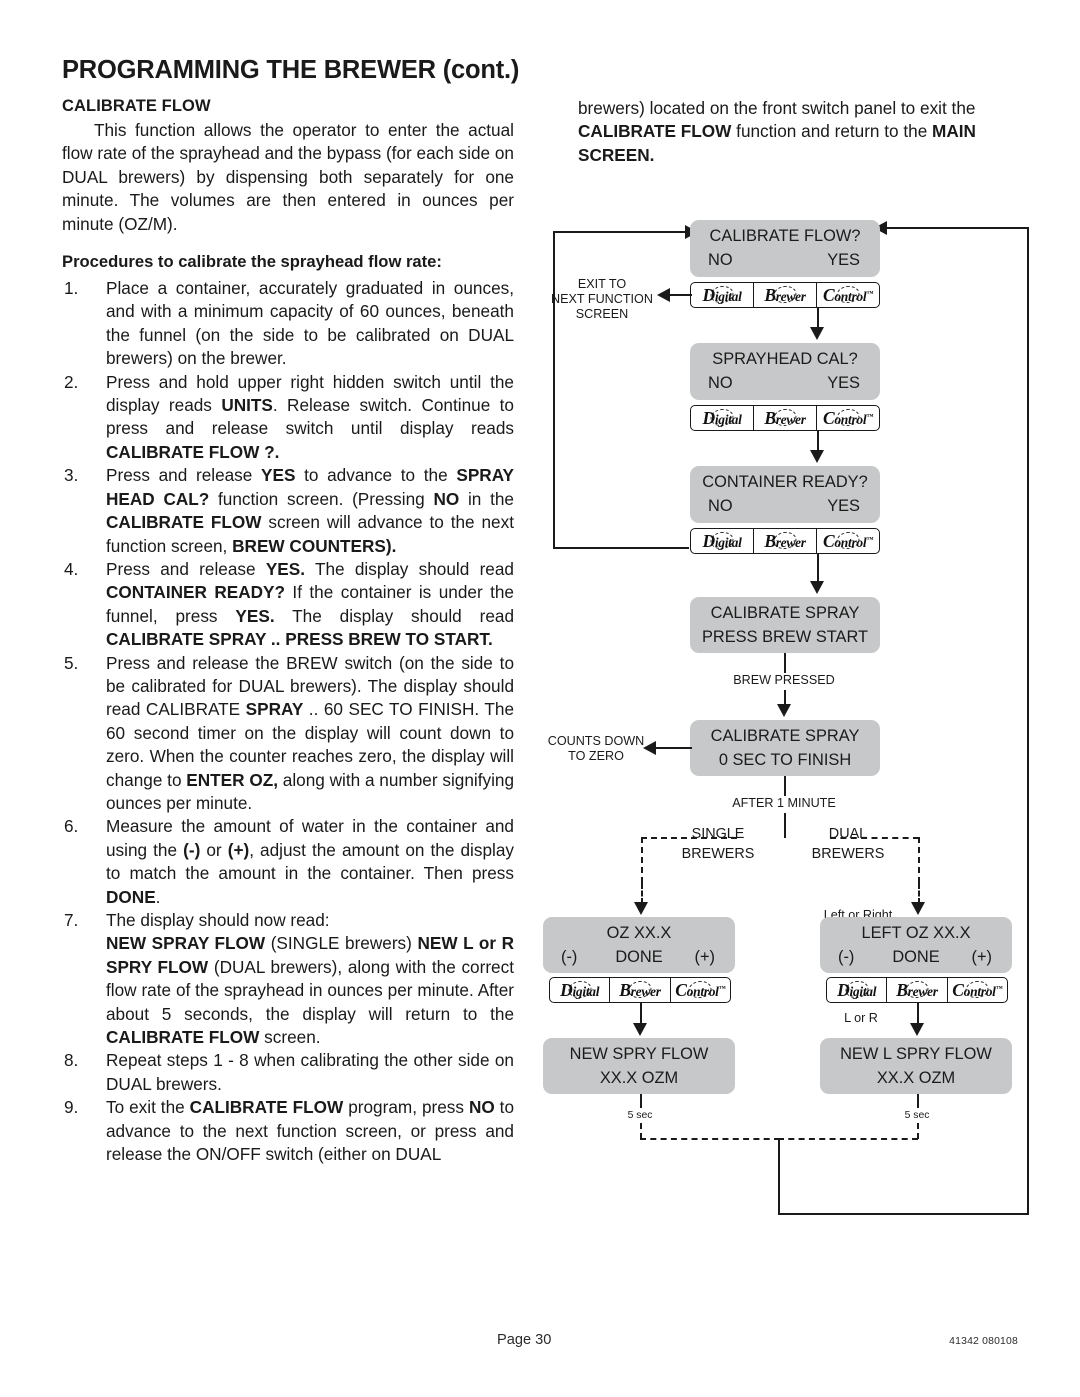 The height and width of the screenshot is (1397, 1080). Describe the element at coordinates (817, 587) in the screenshot. I see `arrow-to-calibrate-spray-start` at that location.